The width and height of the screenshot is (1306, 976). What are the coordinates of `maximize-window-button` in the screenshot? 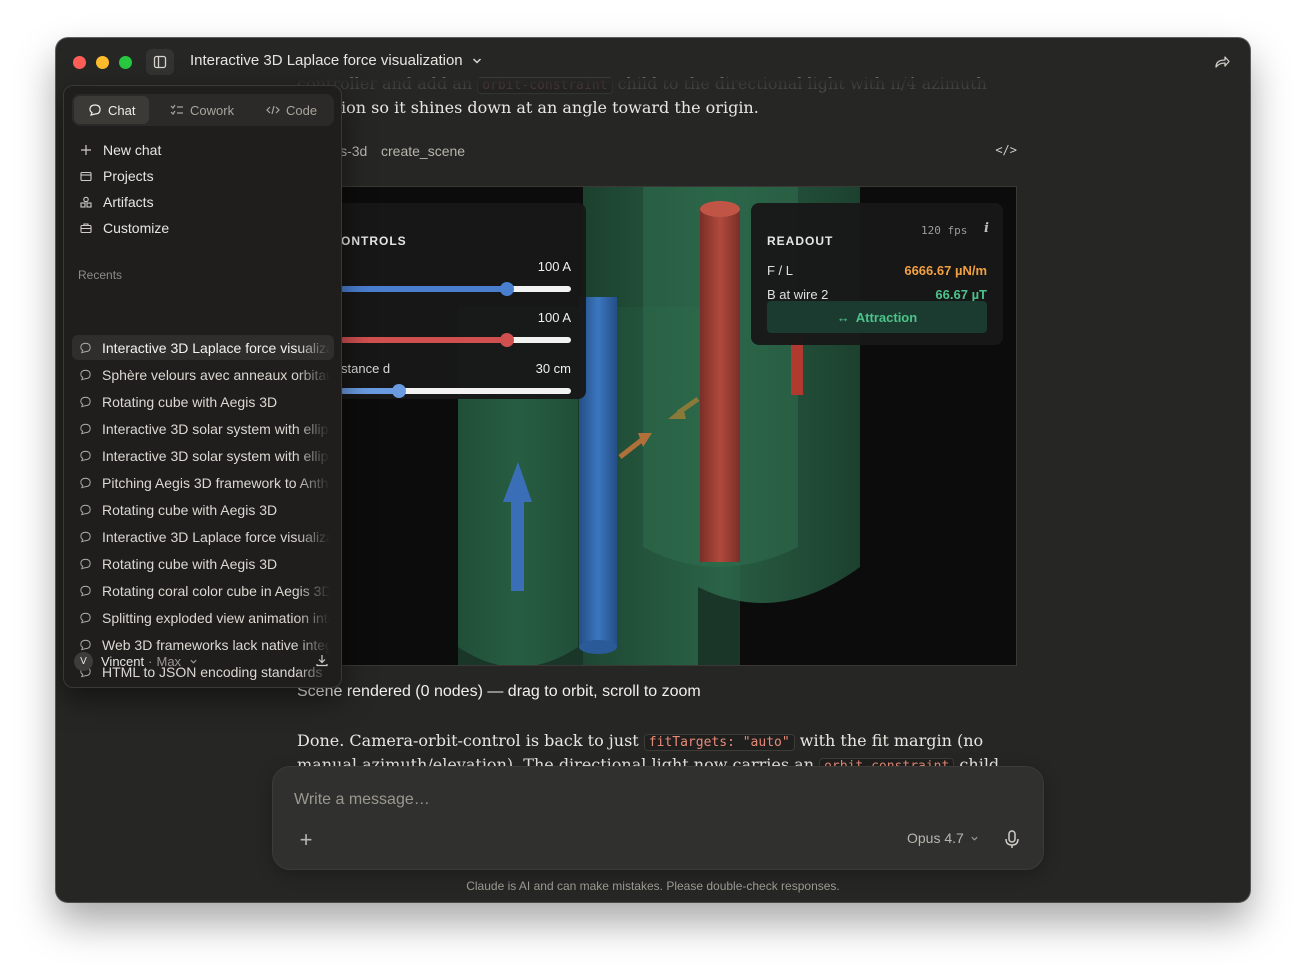 It's located at (125, 62).